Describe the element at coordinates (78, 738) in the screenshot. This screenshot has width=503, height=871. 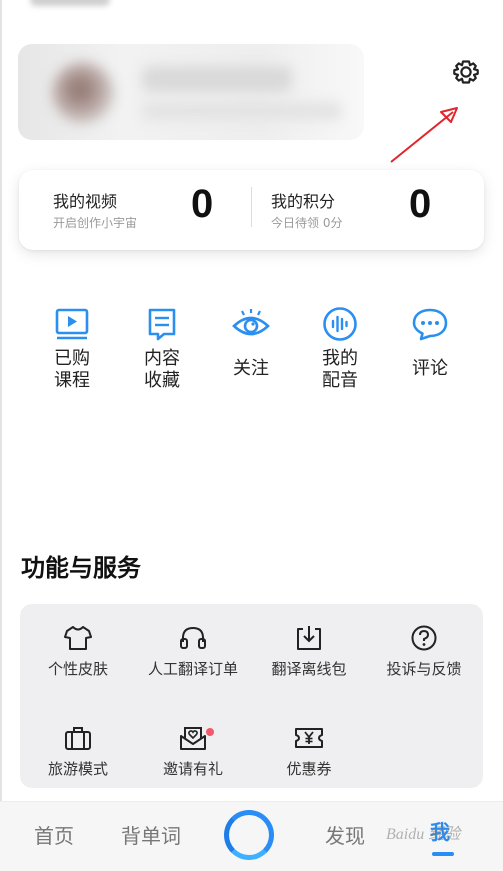
I see `suitcase-icon` at that location.